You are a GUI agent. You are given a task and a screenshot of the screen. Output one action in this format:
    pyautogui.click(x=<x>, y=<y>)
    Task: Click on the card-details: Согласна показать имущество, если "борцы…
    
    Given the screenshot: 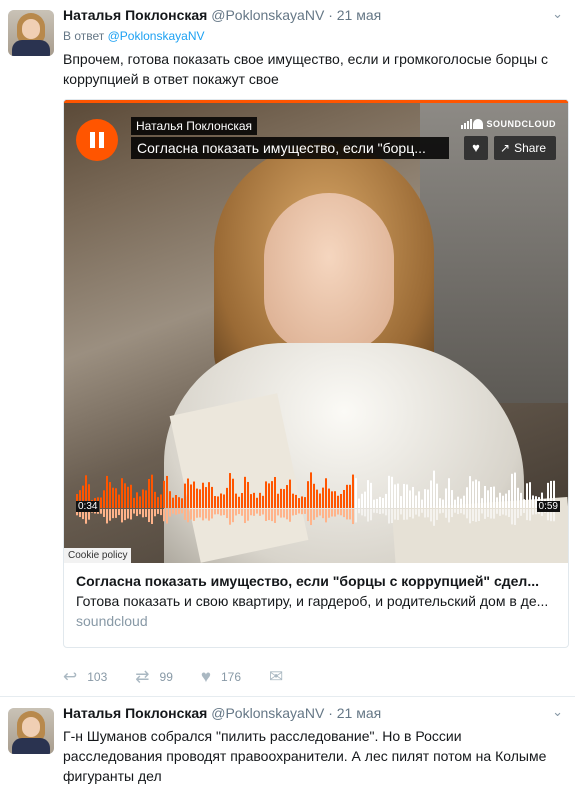 What is the action you would take?
    pyautogui.click(x=316, y=605)
    